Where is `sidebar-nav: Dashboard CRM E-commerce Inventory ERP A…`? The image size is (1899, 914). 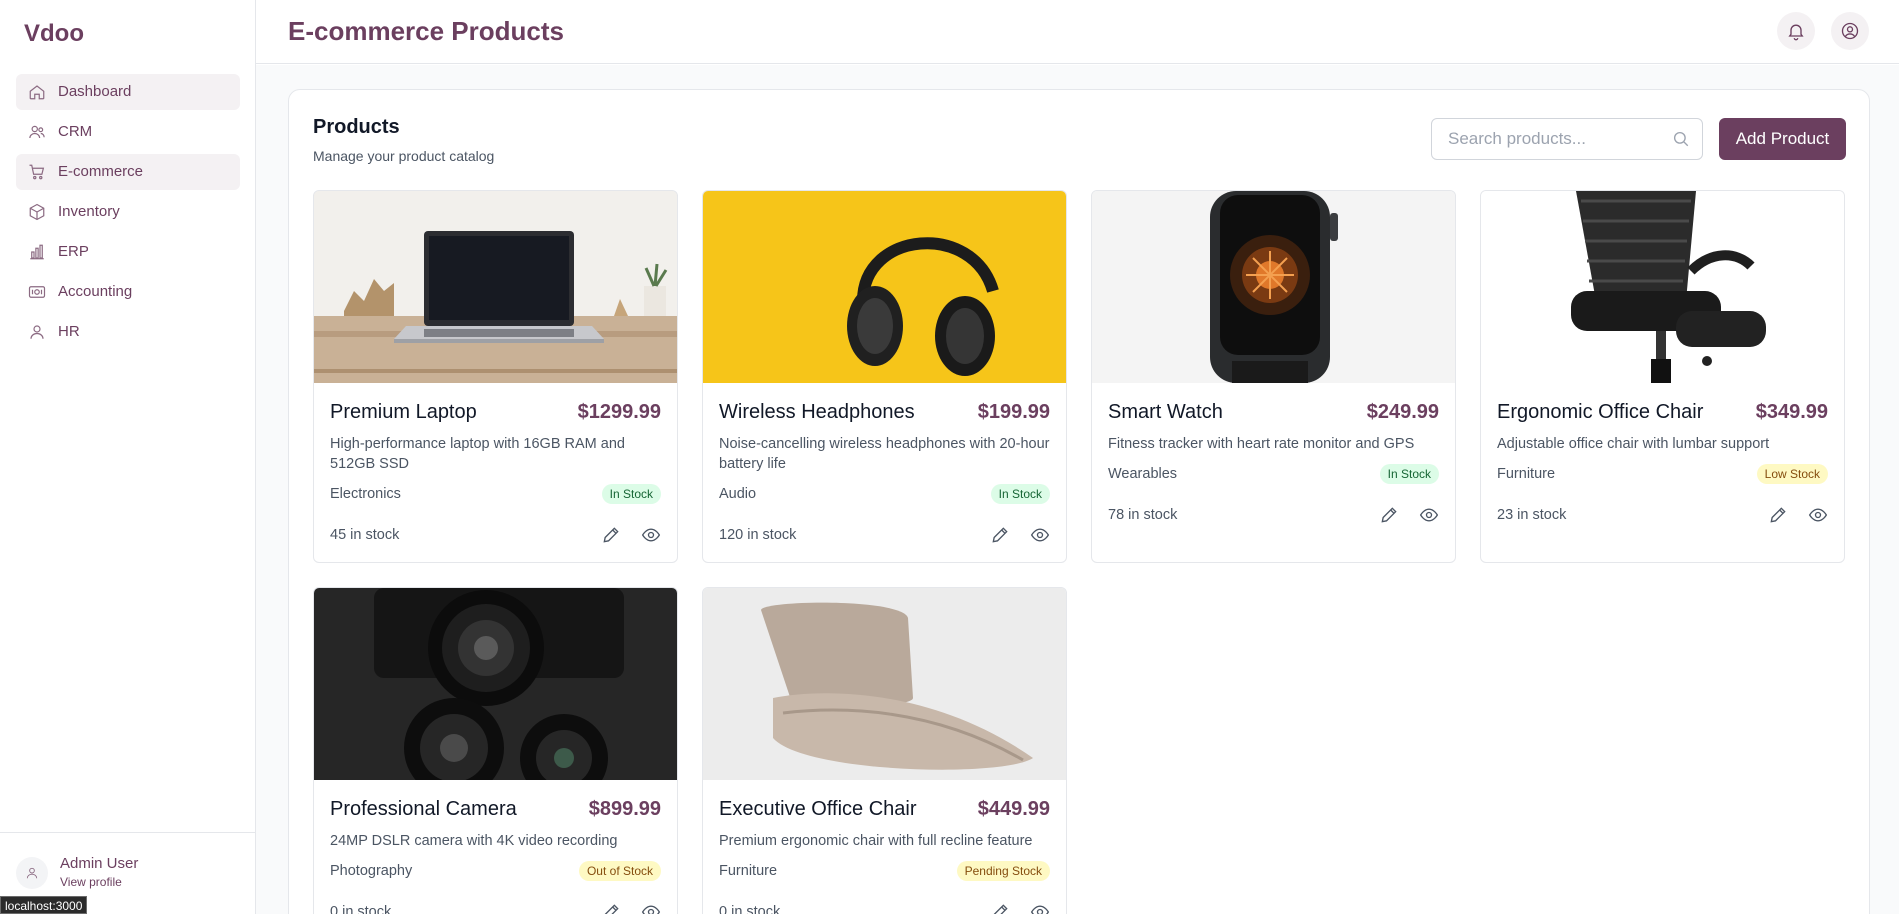 sidebar-nav: Dashboard CRM E-commerce Inventory ERP A… is located at coordinates (128, 214).